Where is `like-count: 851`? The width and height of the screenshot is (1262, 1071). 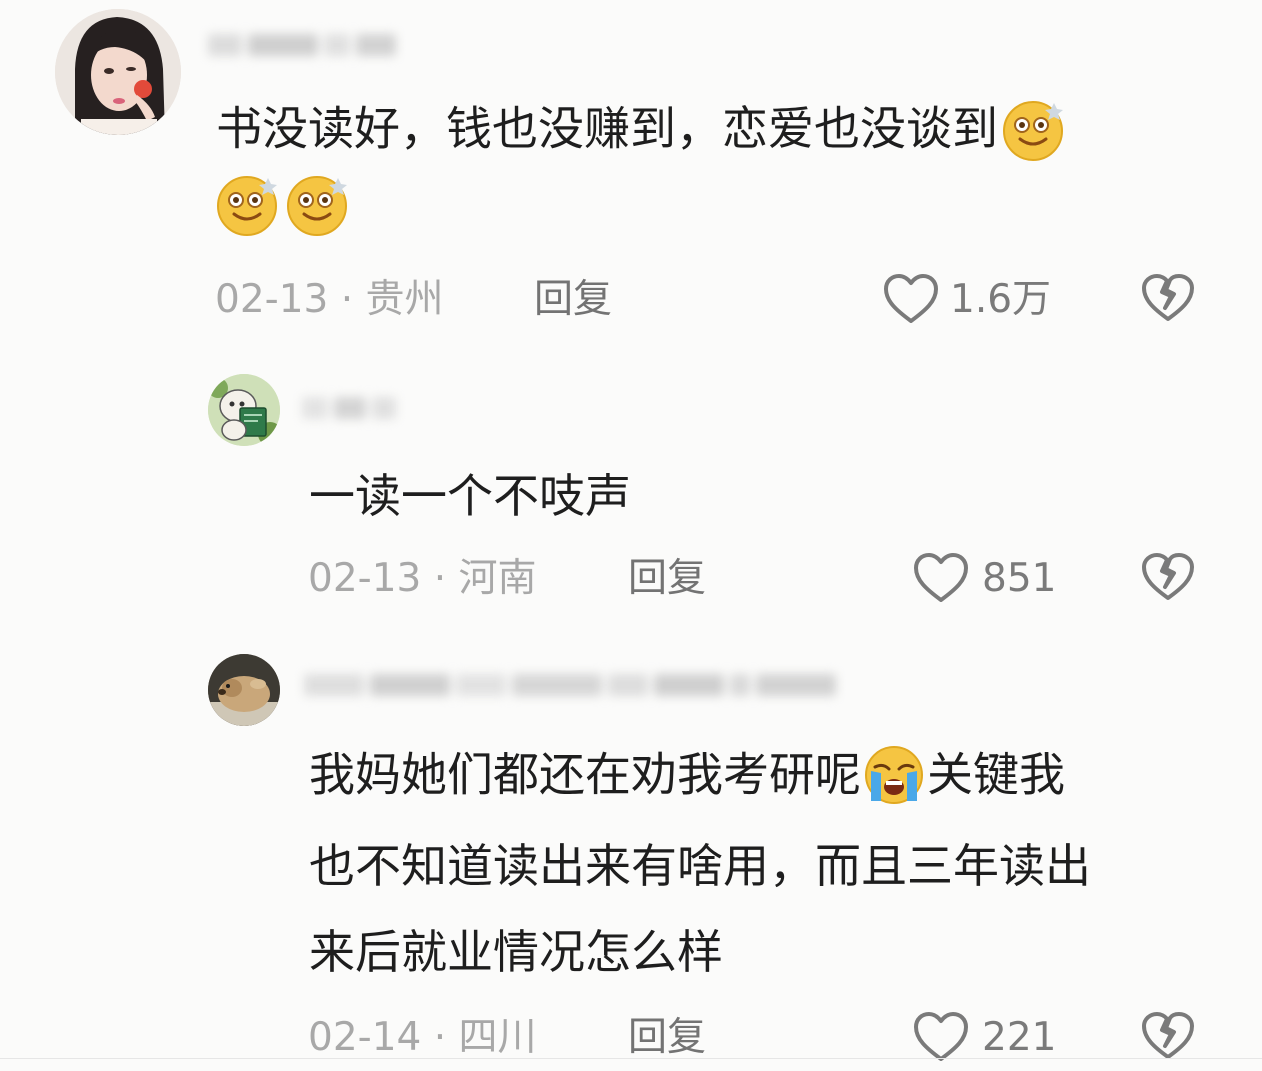 like-count: 851 is located at coordinates (1019, 578).